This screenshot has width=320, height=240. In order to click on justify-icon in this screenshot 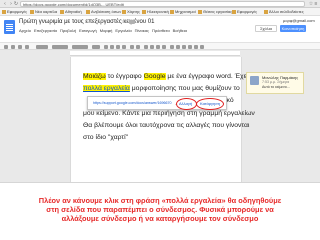, I will do `click(164, 47)`.